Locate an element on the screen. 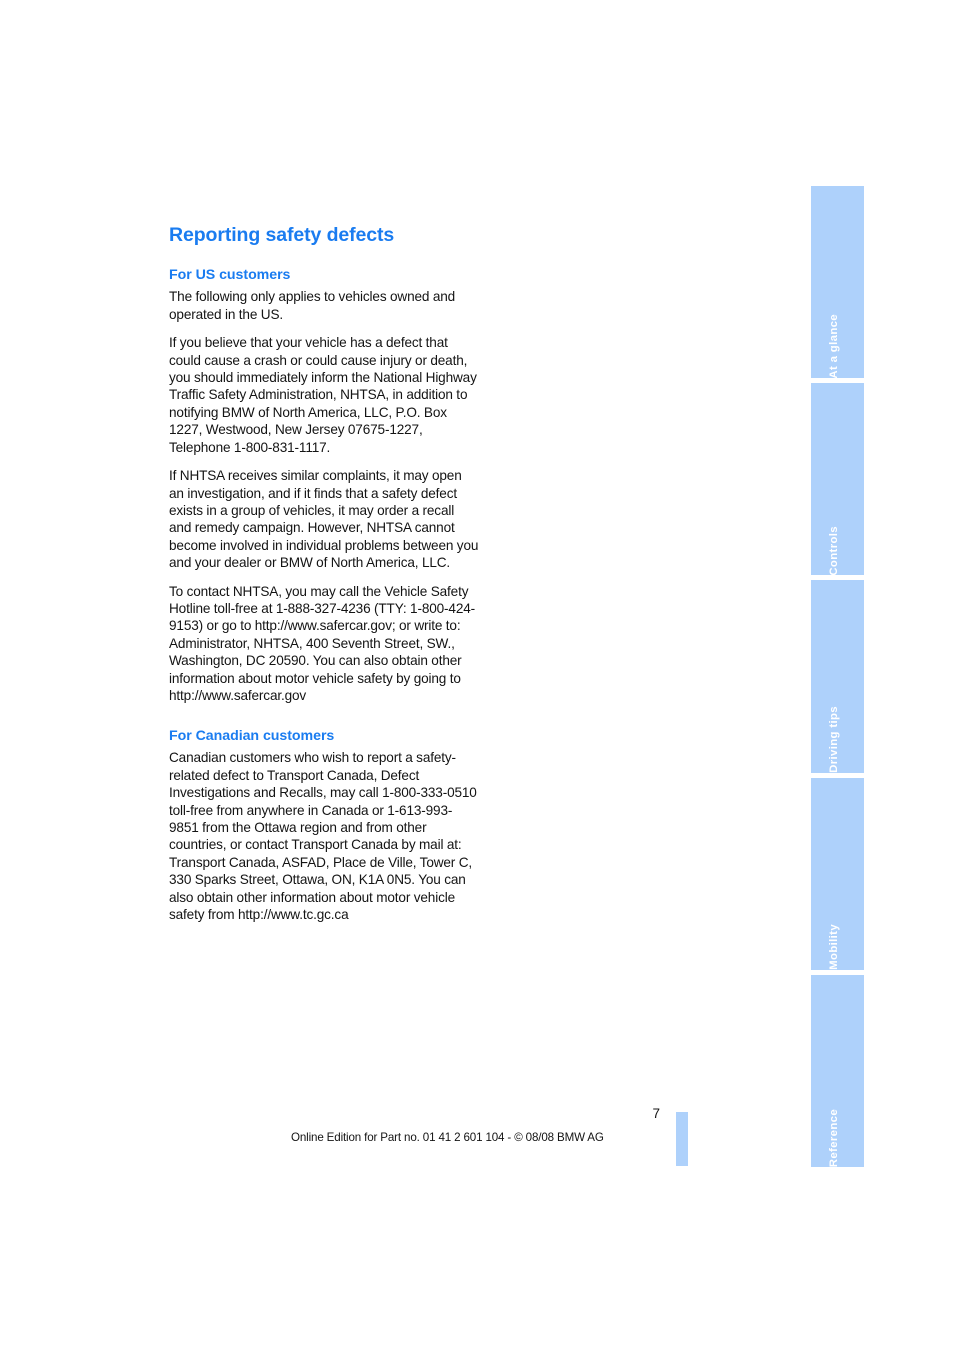  page-marker-bar is located at coordinates (682, 1139).